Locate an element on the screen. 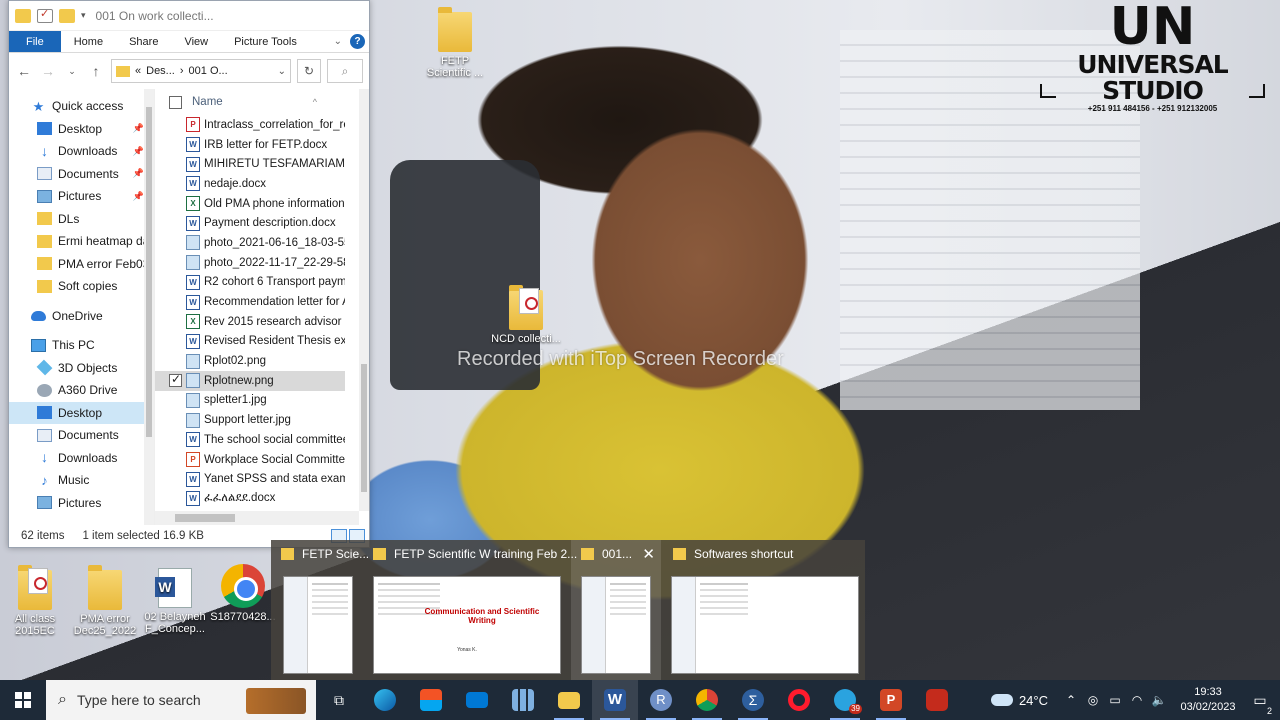 The height and width of the screenshot is (720, 1280). tab-home: Home is located at coordinates (88, 41).